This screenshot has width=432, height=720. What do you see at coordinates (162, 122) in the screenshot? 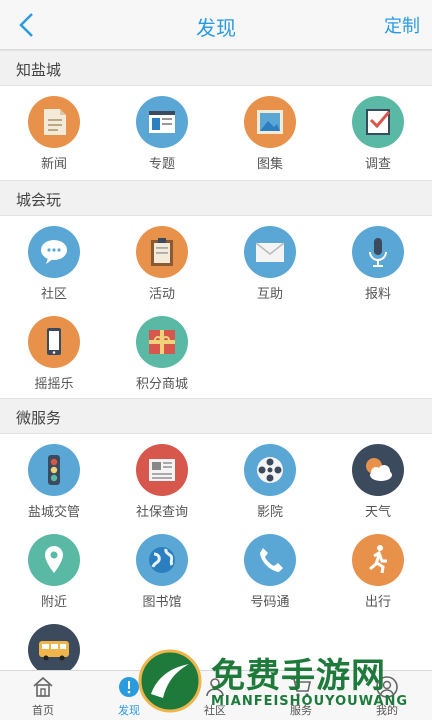
I see `topics-icon` at bounding box center [162, 122].